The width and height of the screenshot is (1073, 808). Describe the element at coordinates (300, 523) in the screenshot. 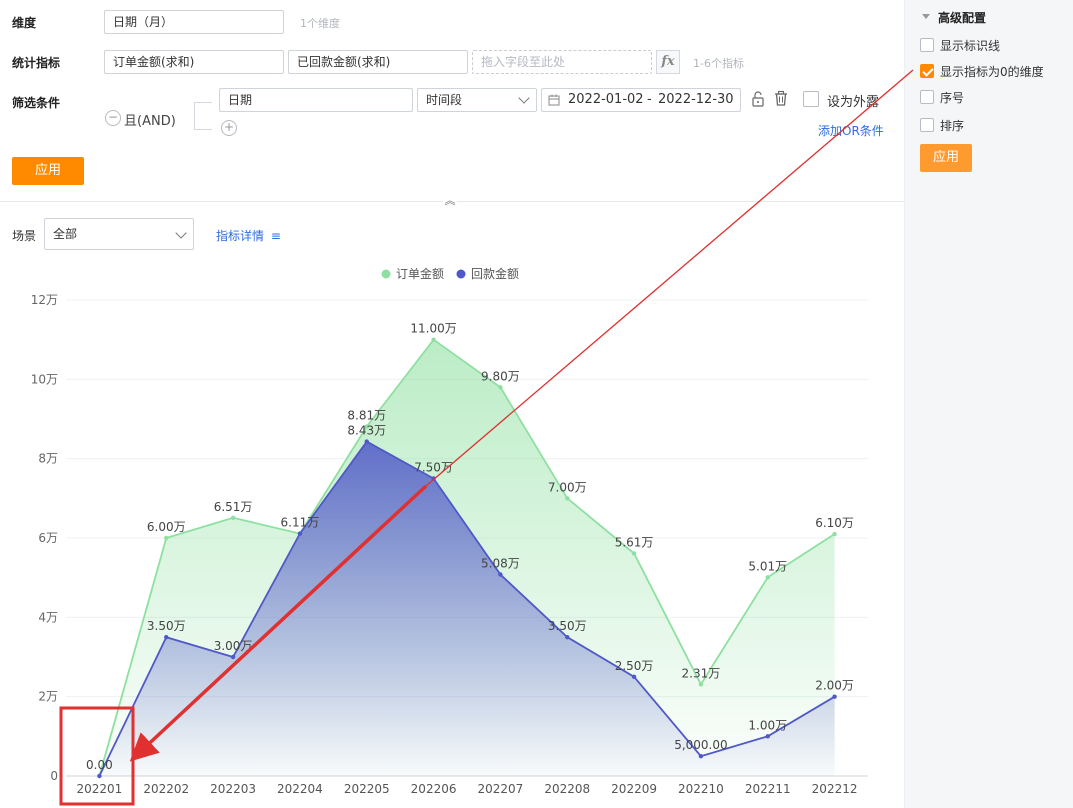

I see `data-label: 6.11万` at that location.